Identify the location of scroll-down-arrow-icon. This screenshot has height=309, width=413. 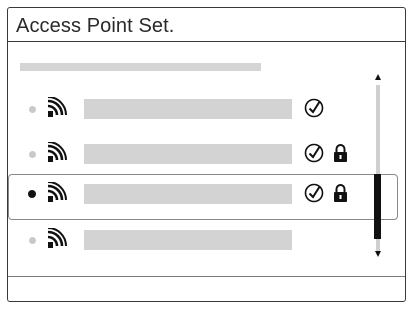
(378, 254).